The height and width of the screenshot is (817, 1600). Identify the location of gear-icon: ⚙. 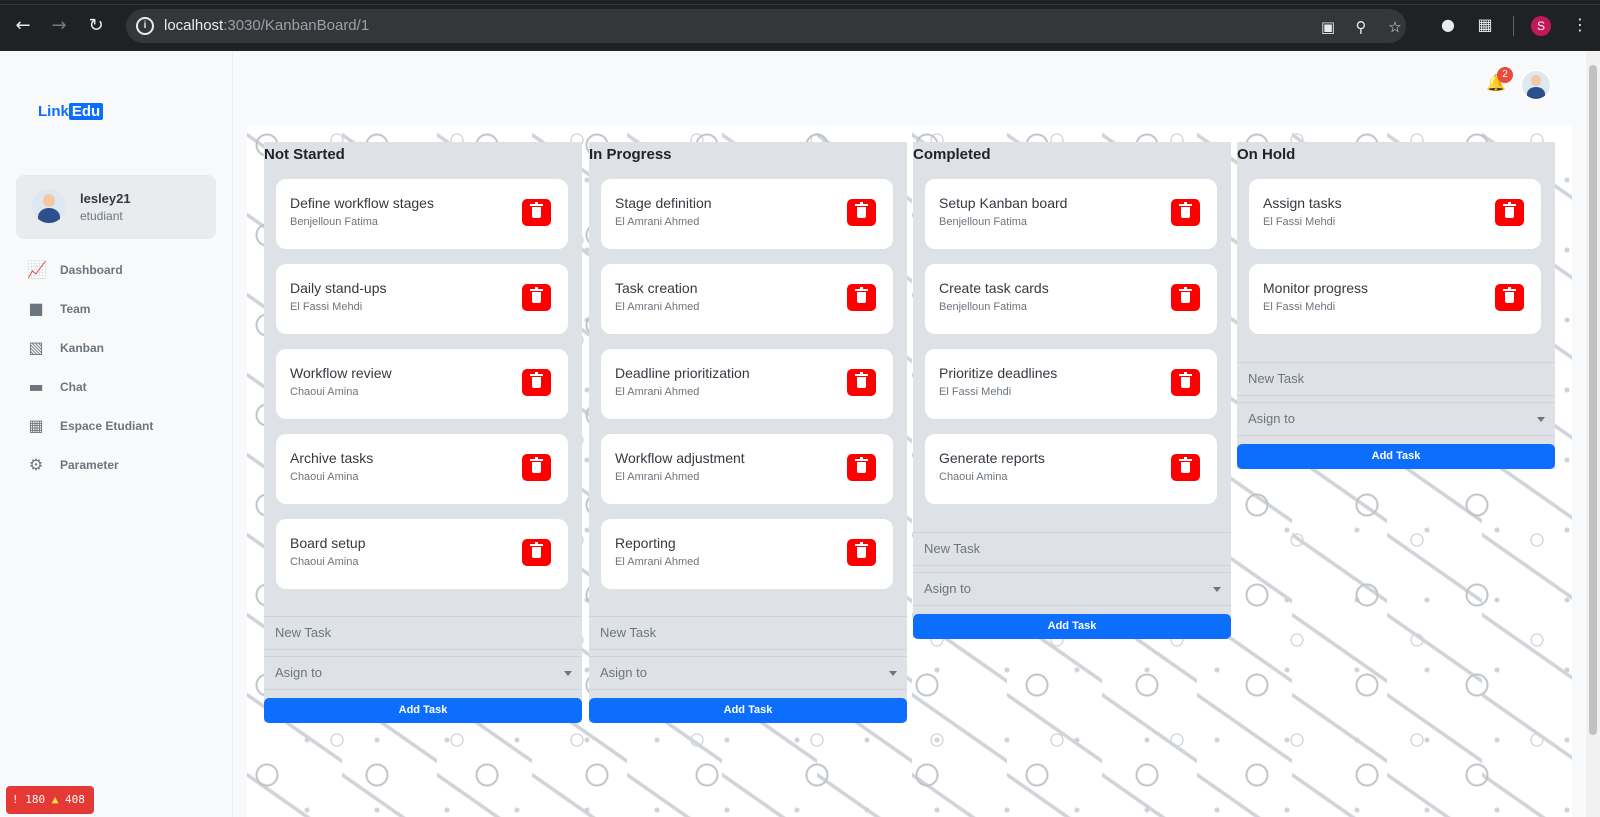
(36, 464).